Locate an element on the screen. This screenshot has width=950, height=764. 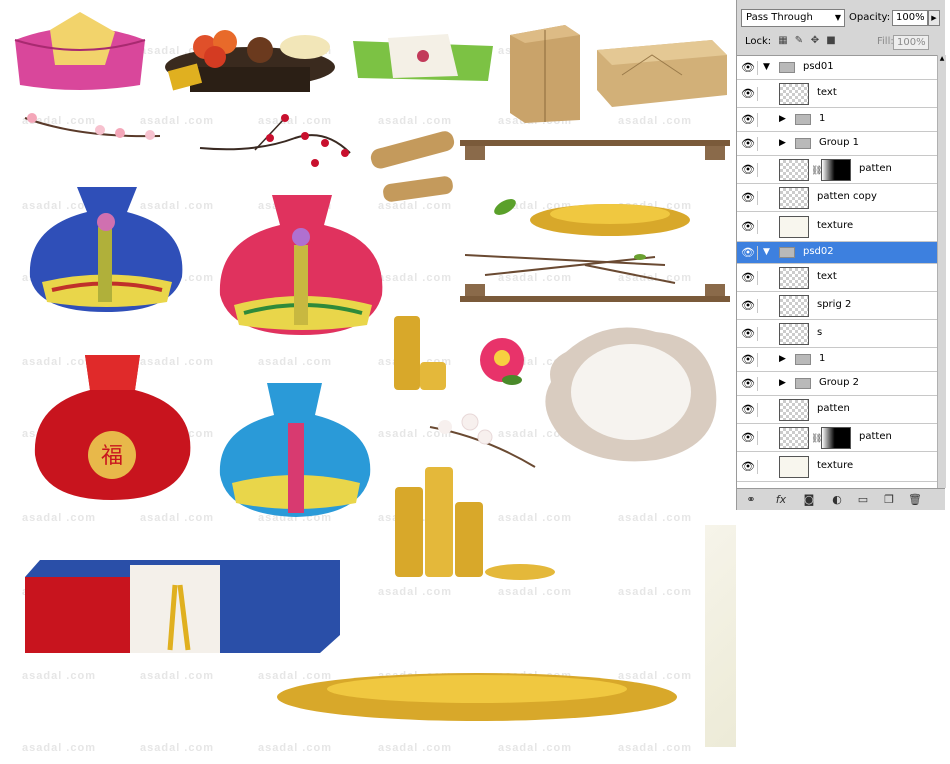
layer-name: Group 1 is located at coordinates (839, 142).